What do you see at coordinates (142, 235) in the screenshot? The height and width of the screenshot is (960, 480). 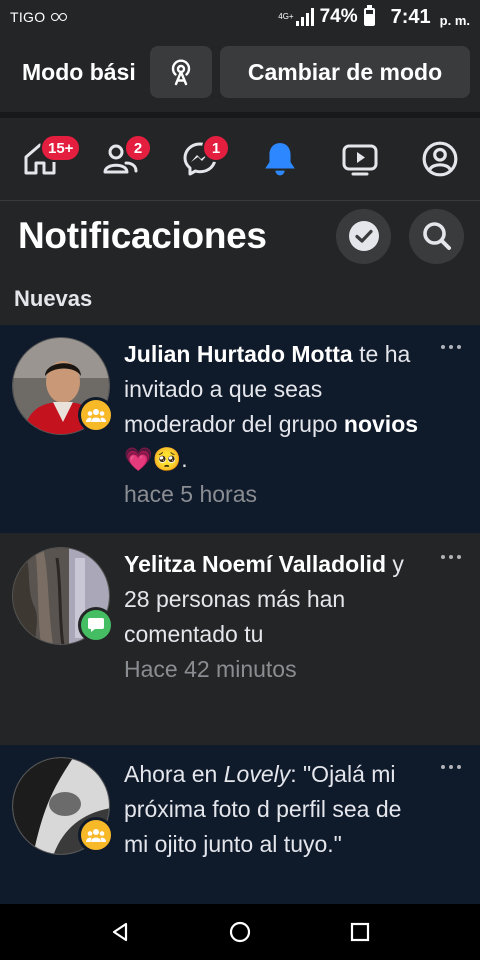 I see `page-title: Notificaciones` at bounding box center [142, 235].